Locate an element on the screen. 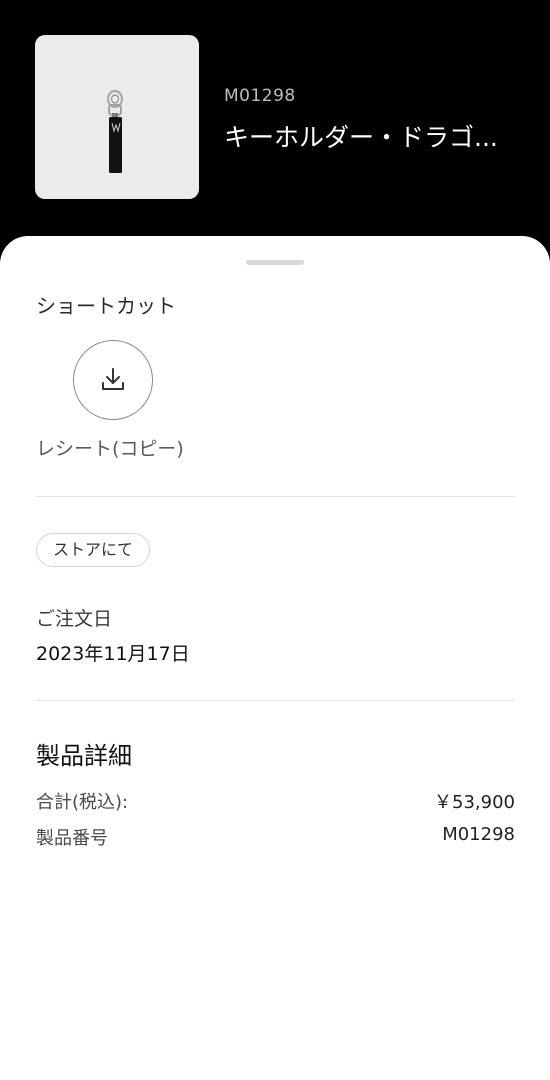 The height and width of the screenshot is (1080, 550). receipt-download-button is located at coordinates (113, 380).